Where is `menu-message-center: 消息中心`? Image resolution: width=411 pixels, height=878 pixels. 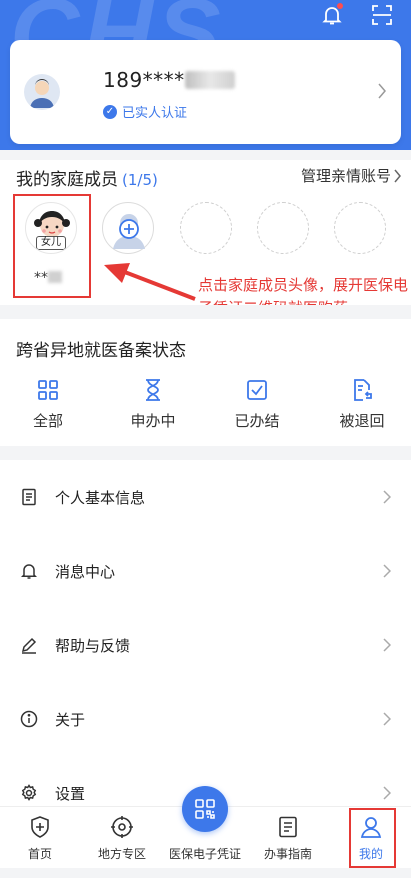
menu-message-center: 消息中心 is located at coordinates (205, 571).